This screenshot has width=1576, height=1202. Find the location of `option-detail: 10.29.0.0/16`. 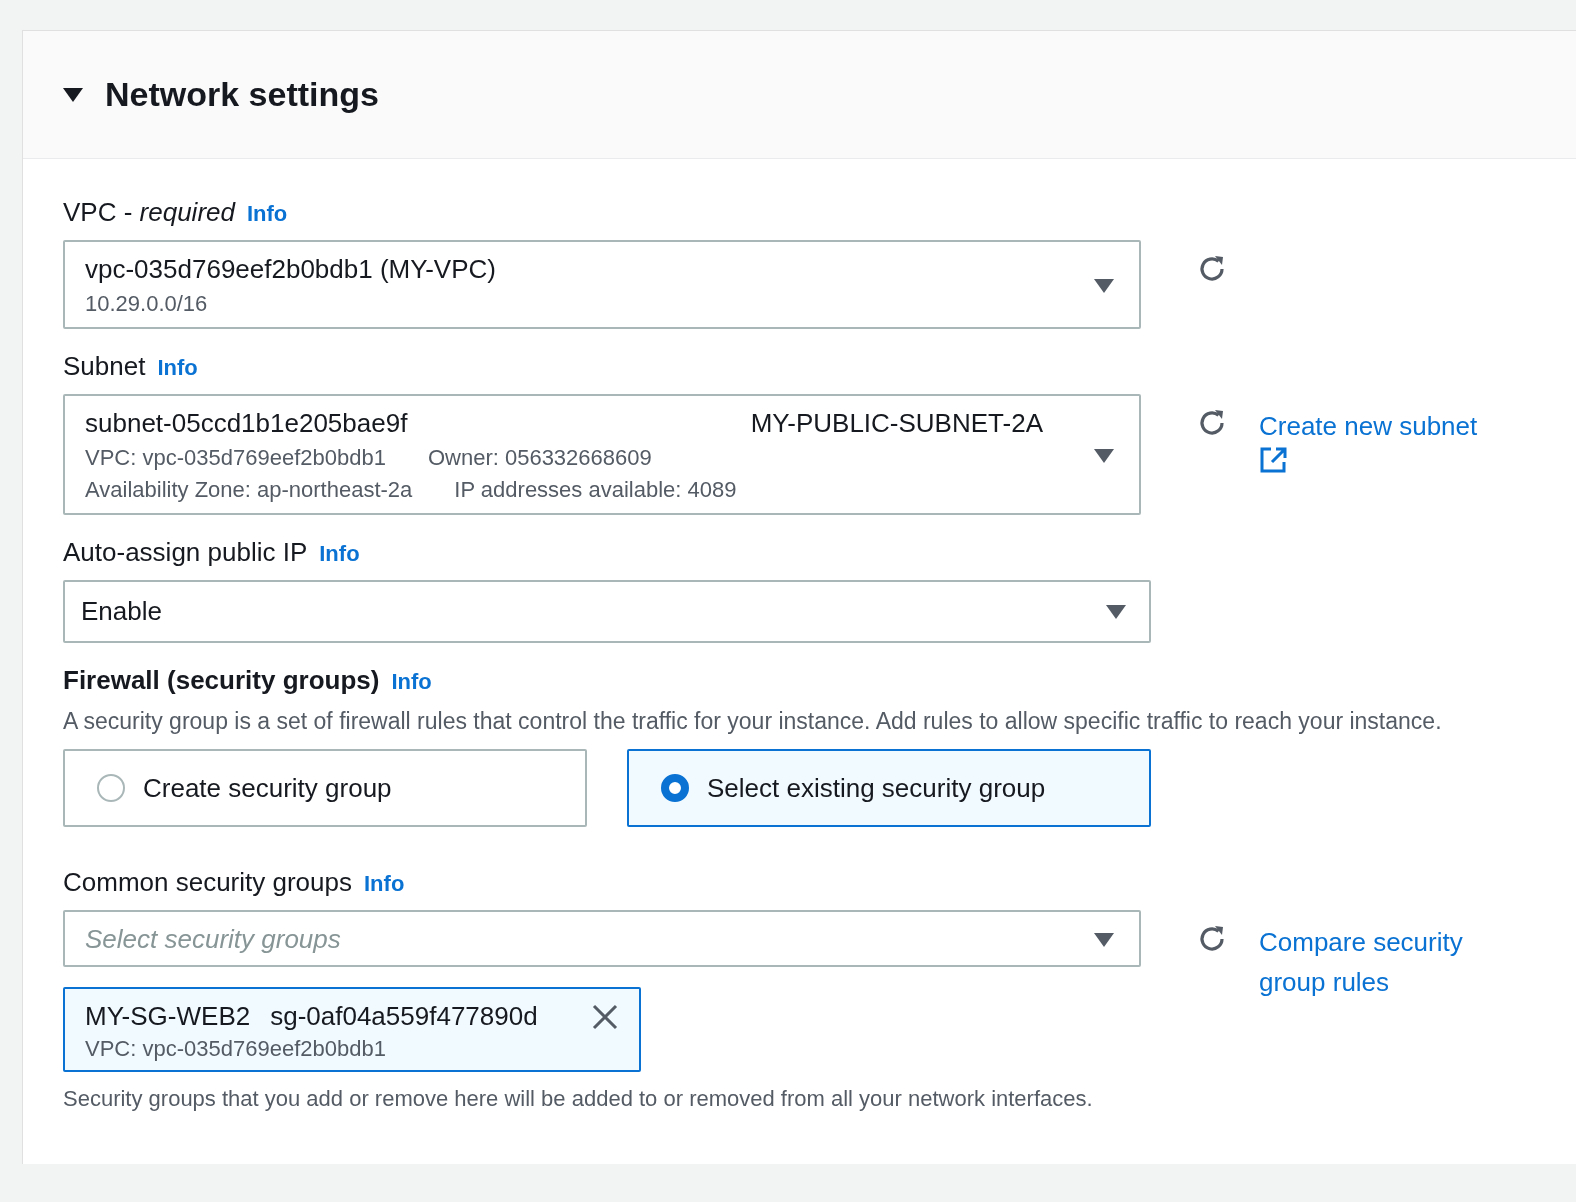

option-detail: 10.29.0.0/16 is located at coordinates (146, 304).